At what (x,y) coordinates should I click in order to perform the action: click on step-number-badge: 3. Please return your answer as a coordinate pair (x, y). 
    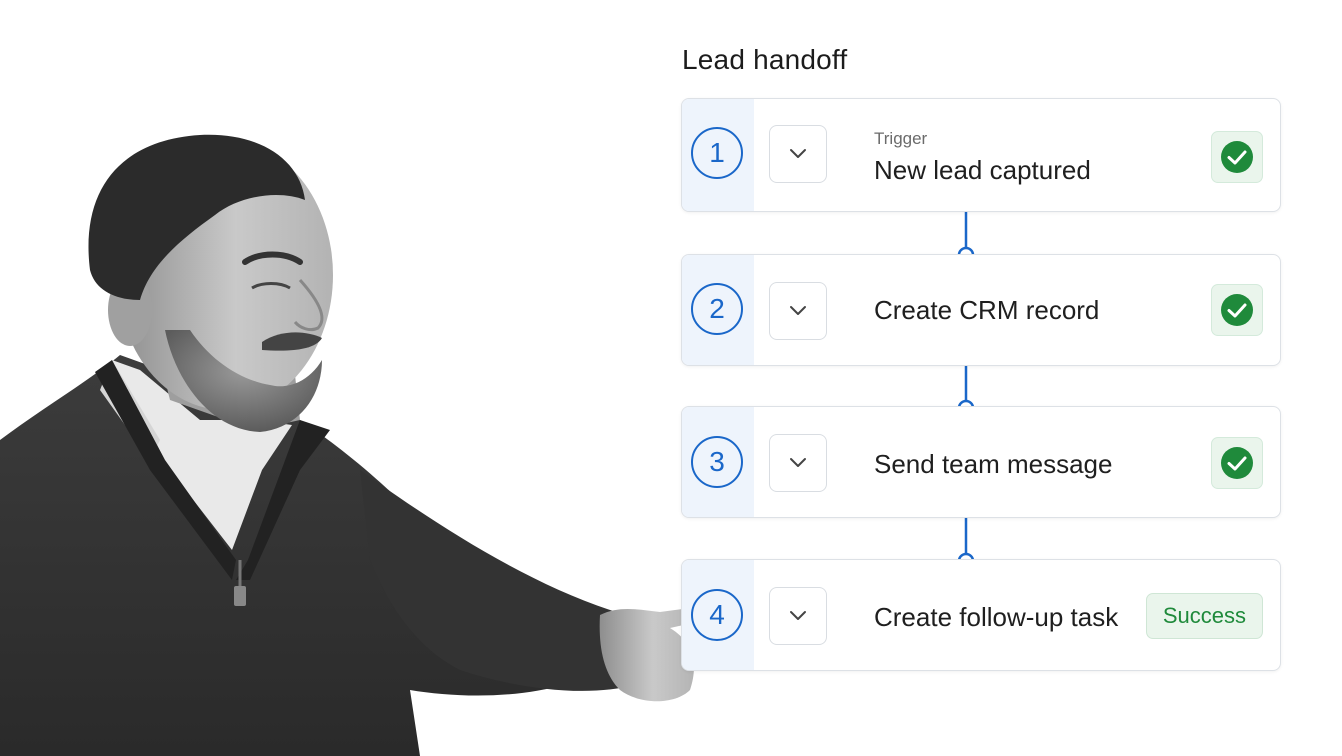
    Looking at the image, I should click on (717, 462).